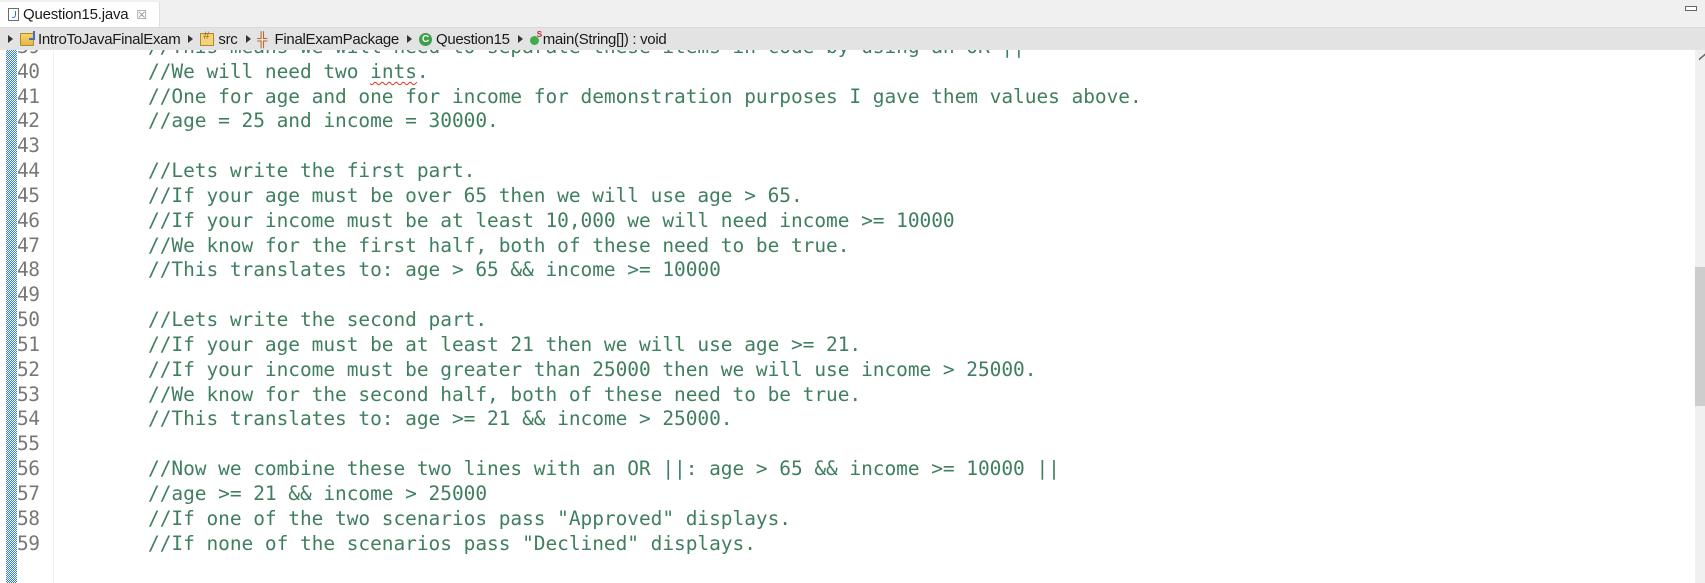  Describe the element at coordinates (28, 195) in the screenshot. I see `line-number: 45` at that location.